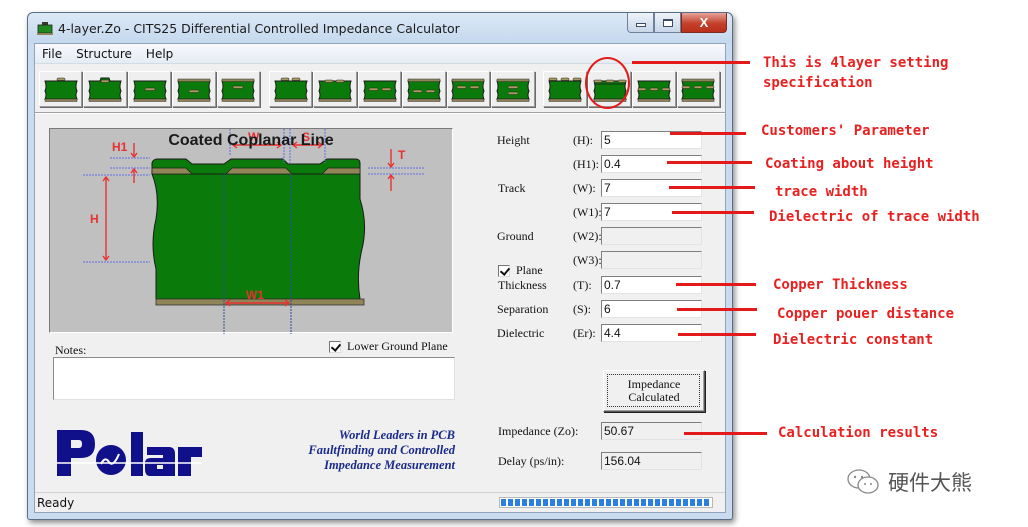  What do you see at coordinates (389, 465) in the screenshot?
I see `tagline-line-3: Impedance Measurement` at bounding box center [389, 465].